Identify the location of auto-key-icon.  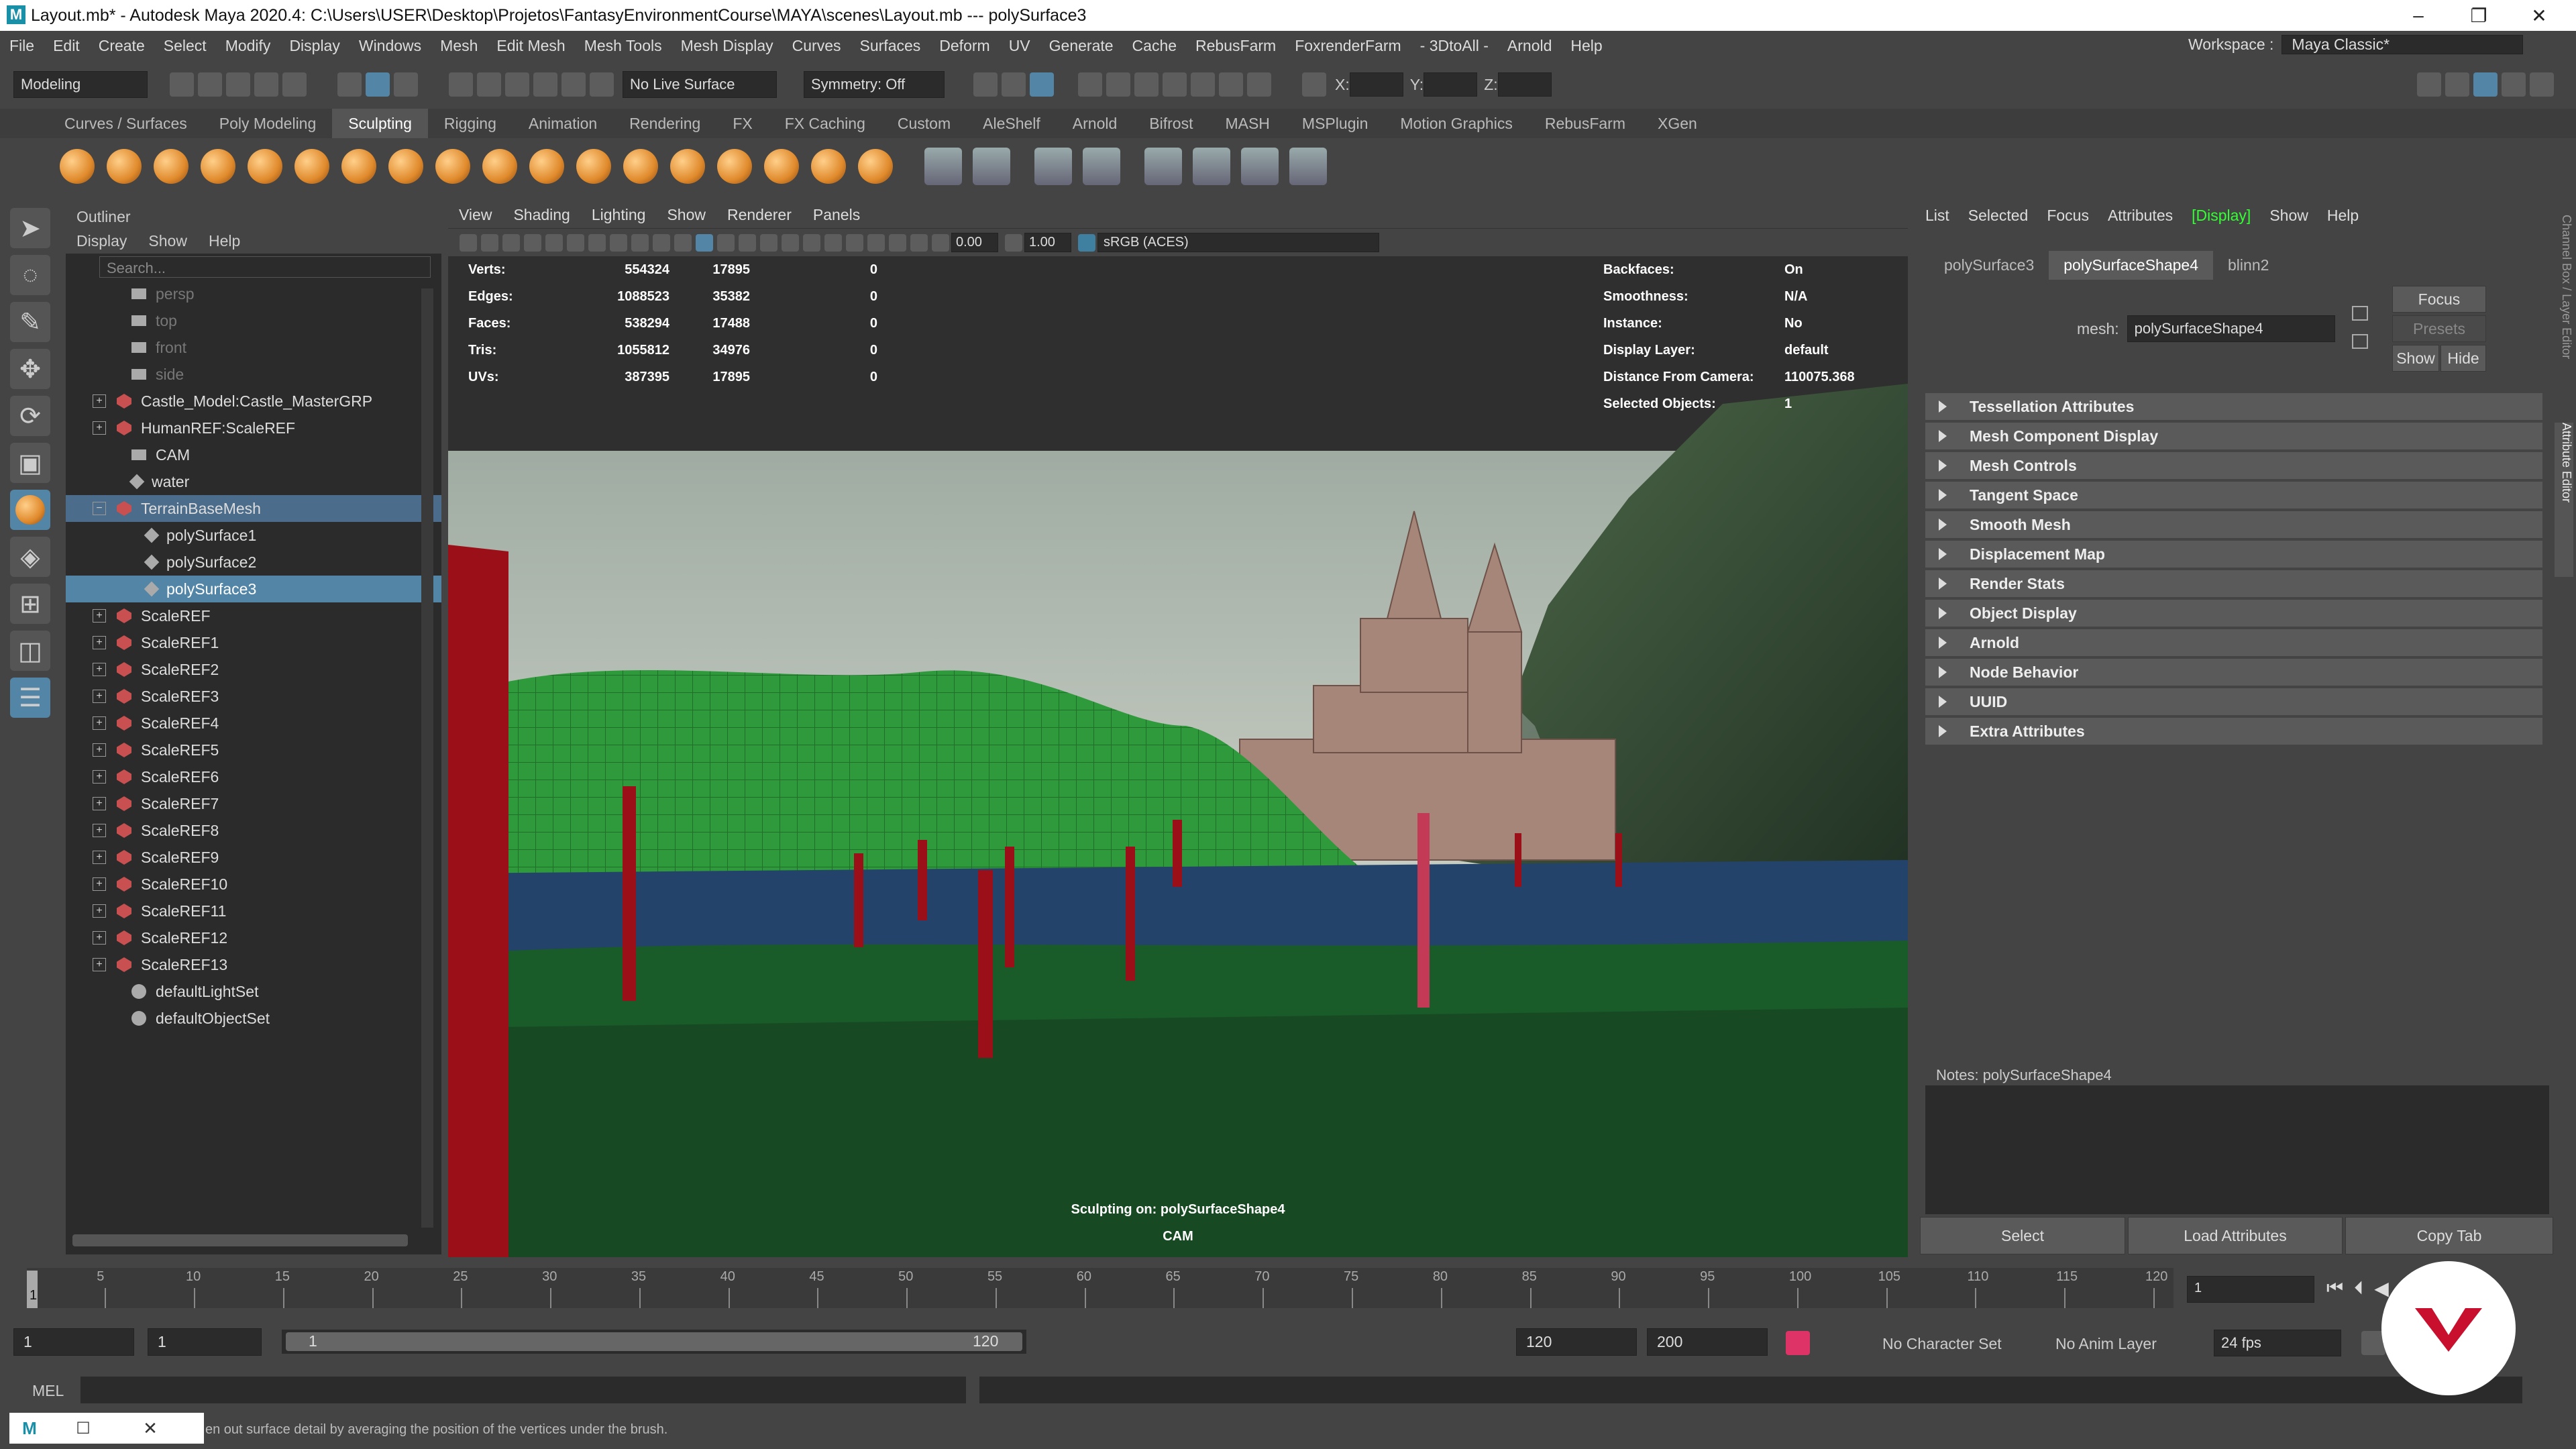
(1798, 1343).